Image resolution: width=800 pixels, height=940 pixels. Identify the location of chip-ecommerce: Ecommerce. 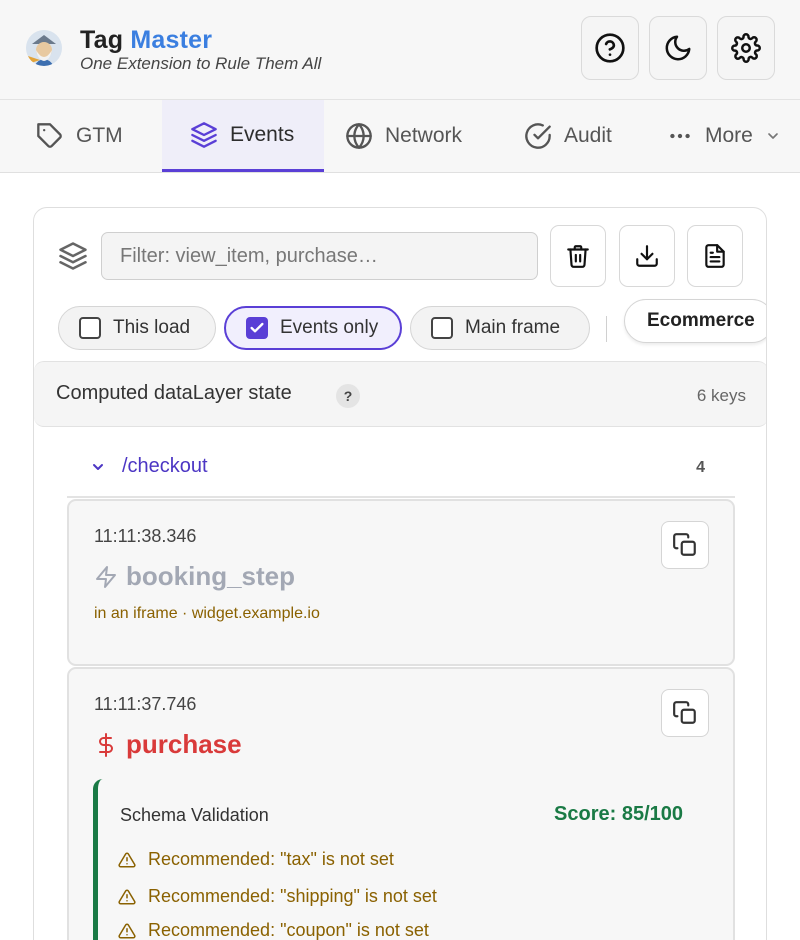
(695, 321).